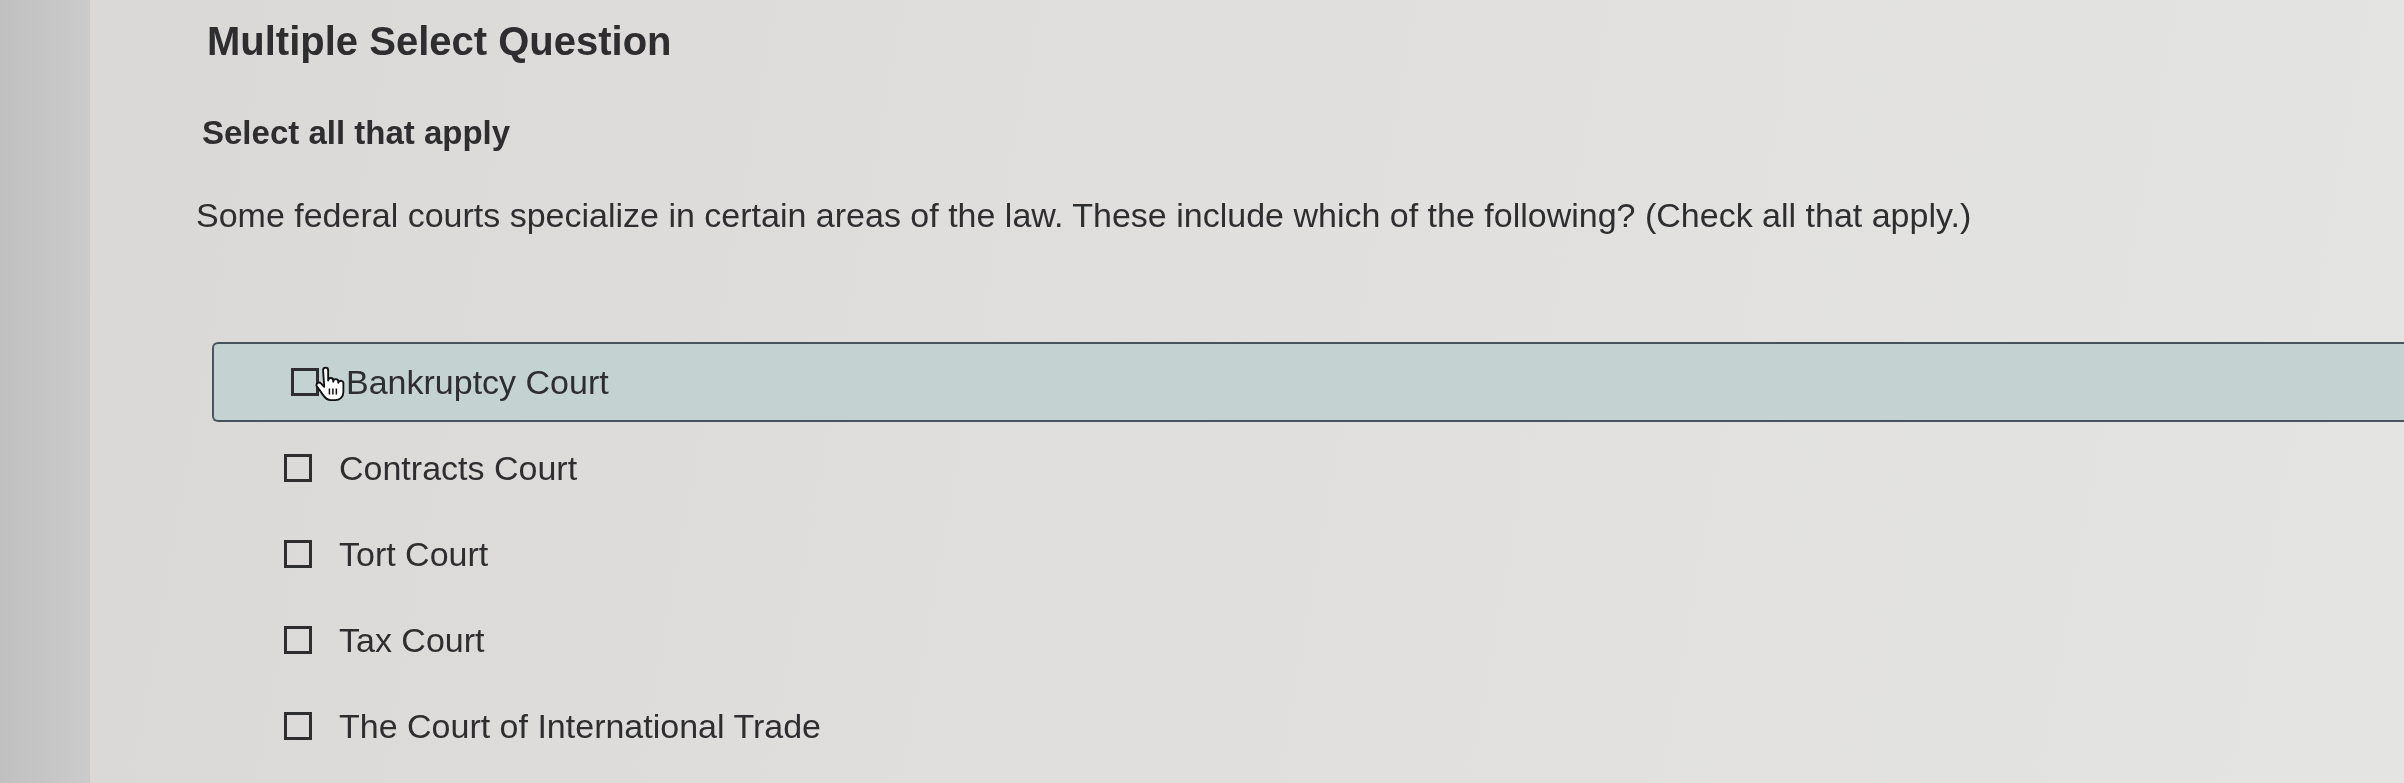  Describe the element at coordinates (1084, 215) in the screenshot. I see `question-text: Some federal courts specialize in certain areas of the law. These include which of the following? (Check all that apply.)` at that location.